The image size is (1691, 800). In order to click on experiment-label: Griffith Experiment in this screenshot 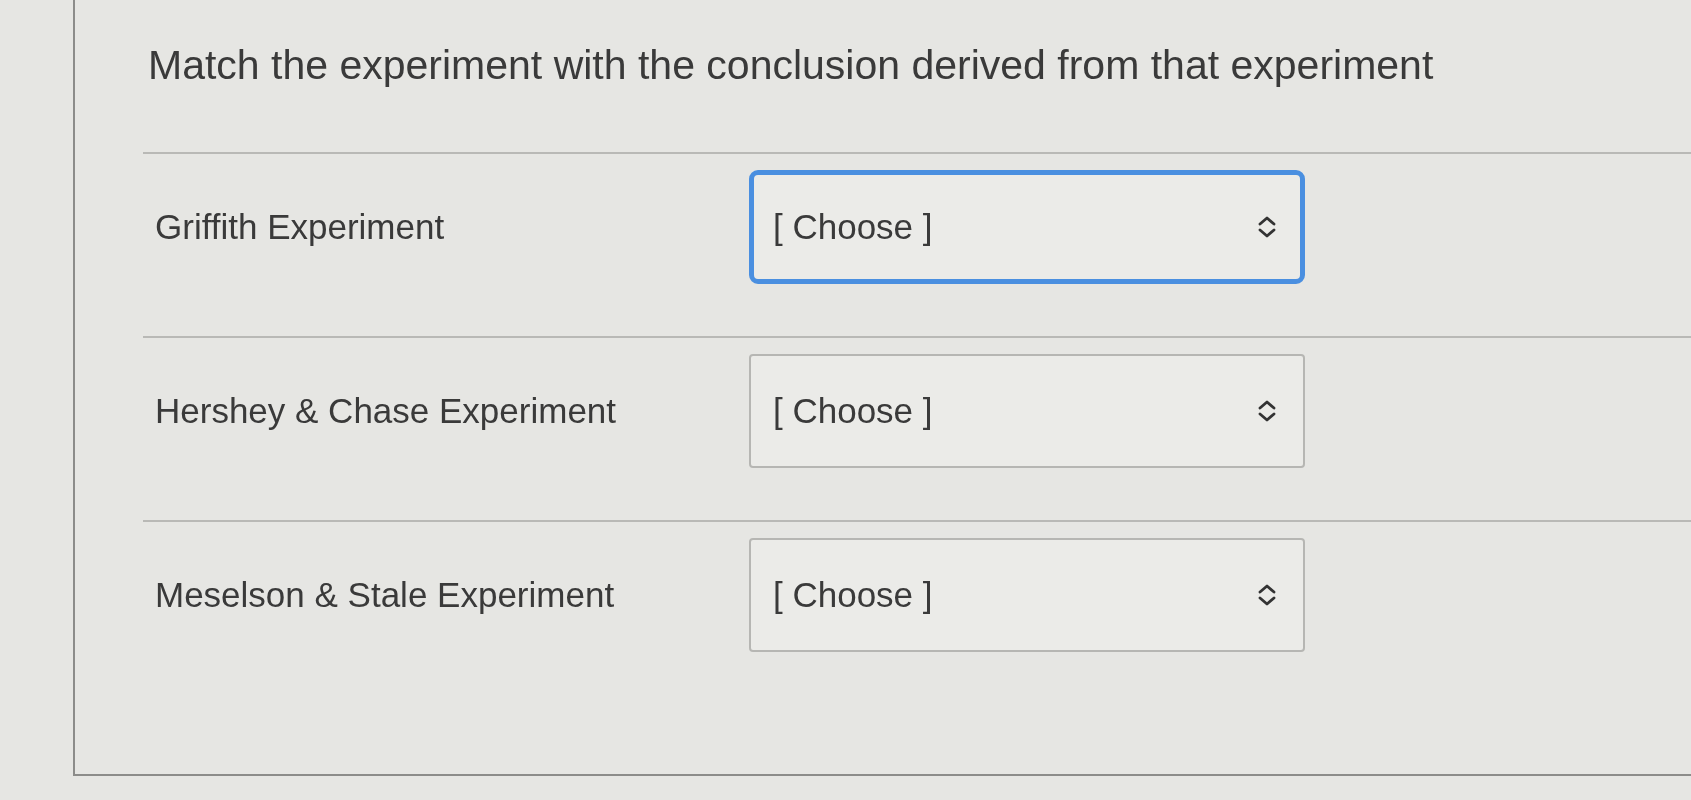, I will do `click(300, 227)`.